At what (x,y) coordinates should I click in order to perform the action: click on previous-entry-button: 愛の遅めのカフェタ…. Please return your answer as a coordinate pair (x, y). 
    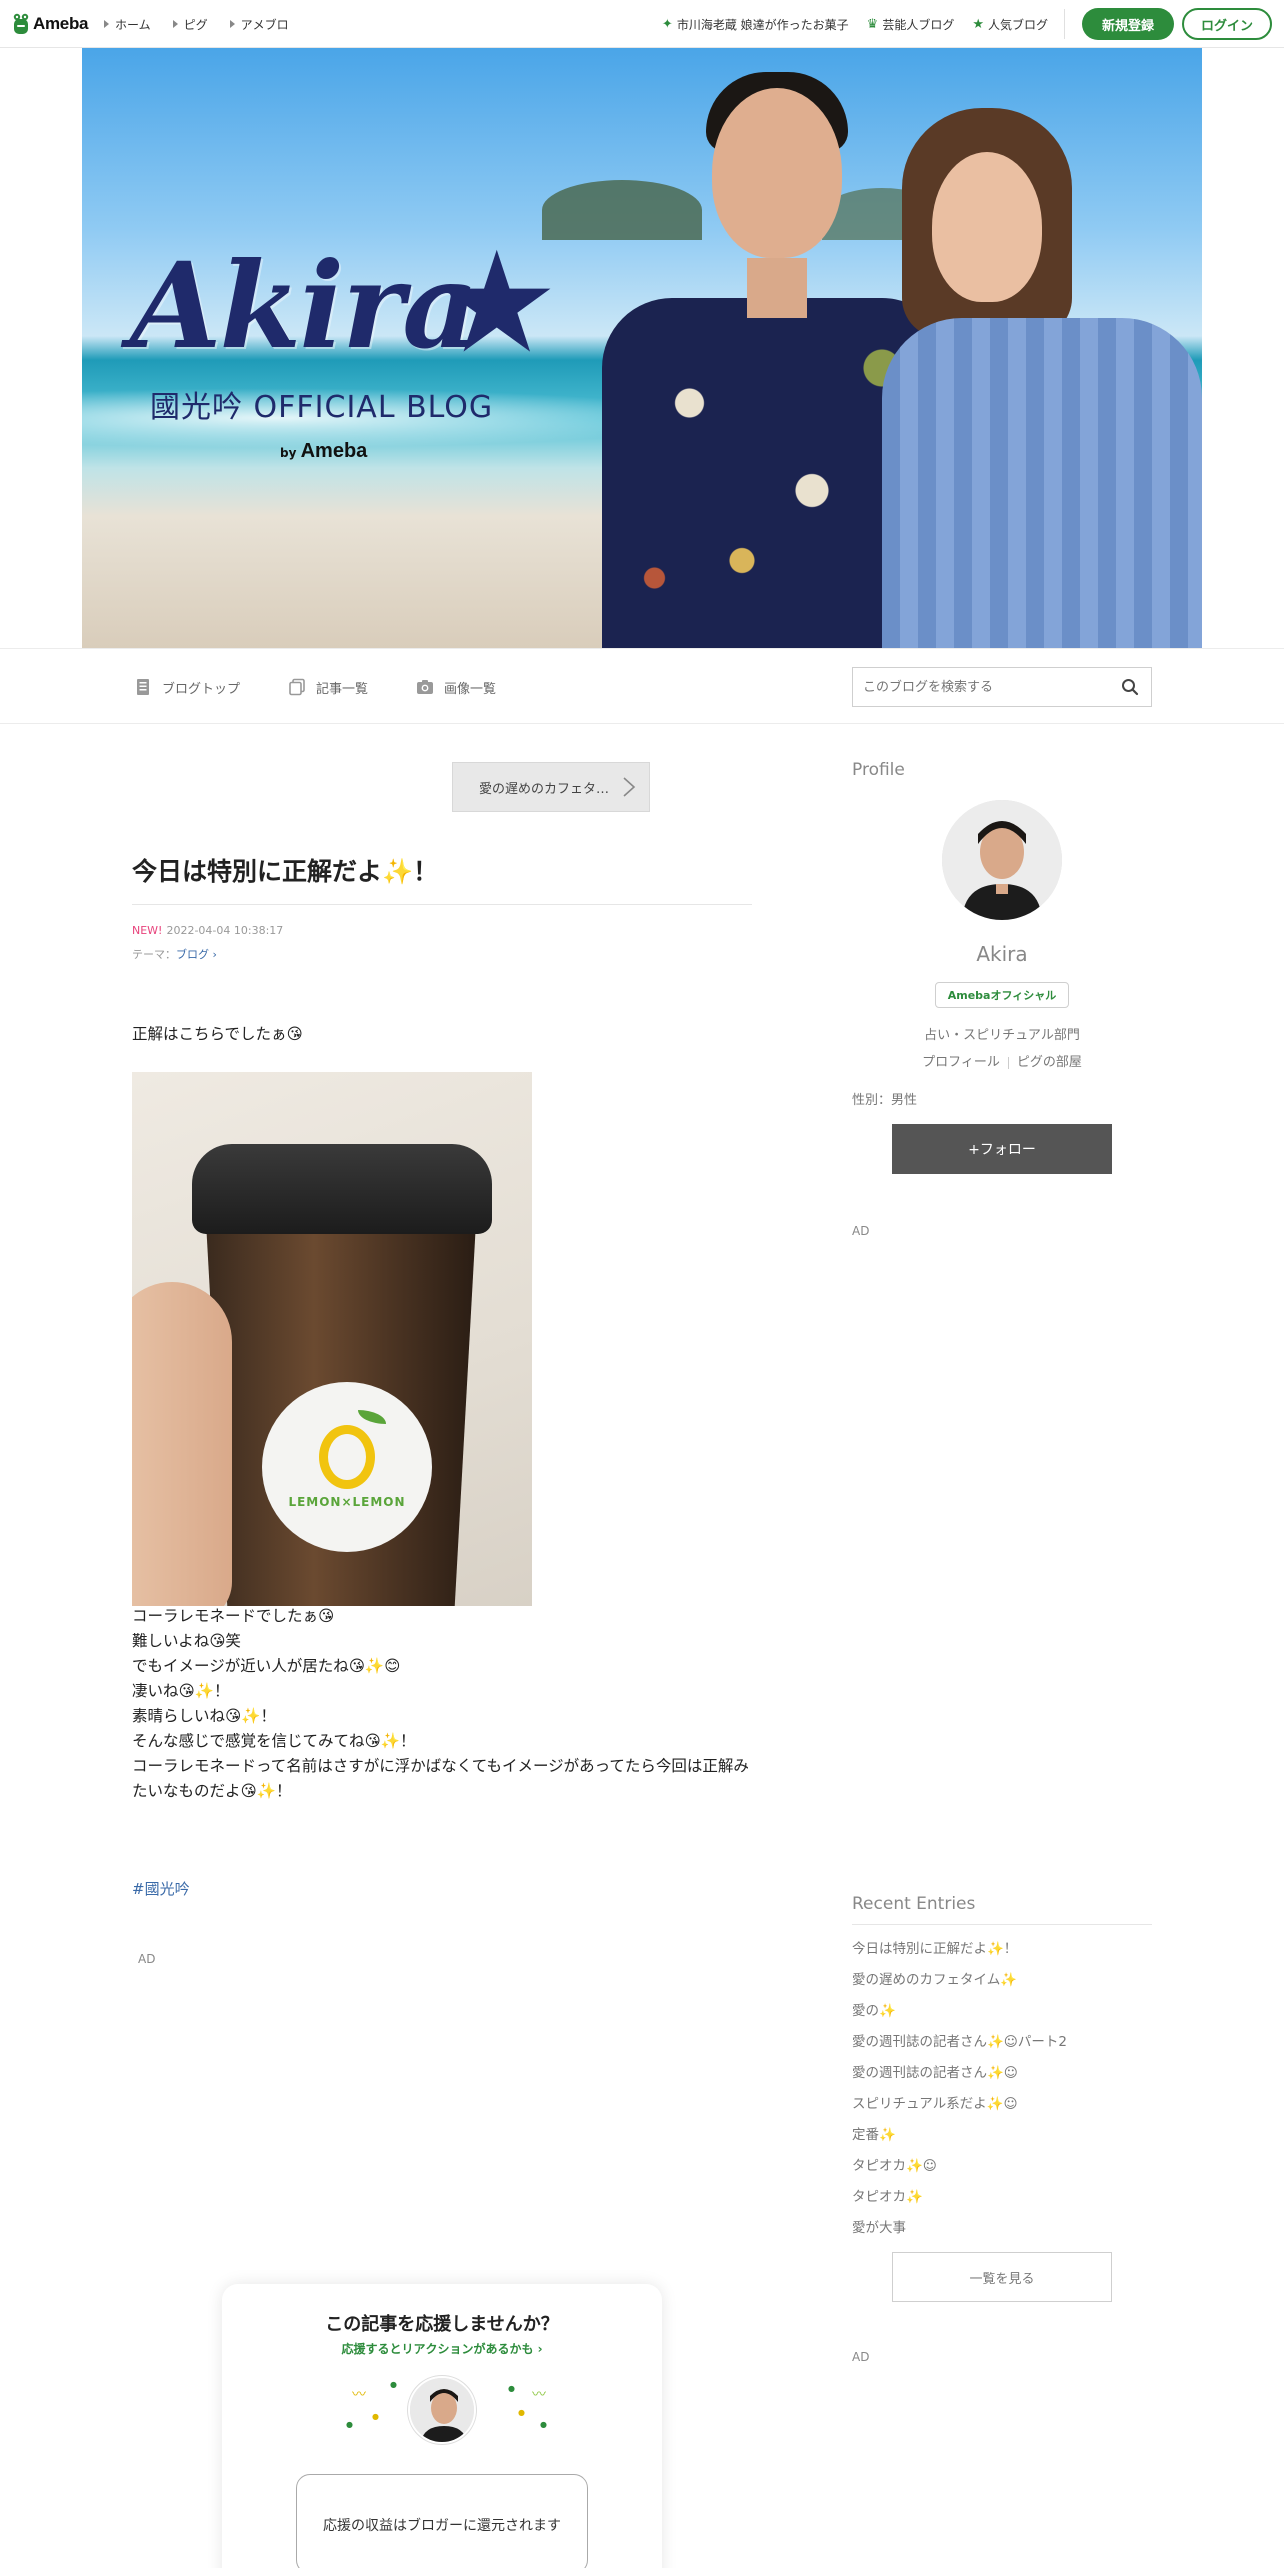
    Looking at the image, I should click on (551, 787).